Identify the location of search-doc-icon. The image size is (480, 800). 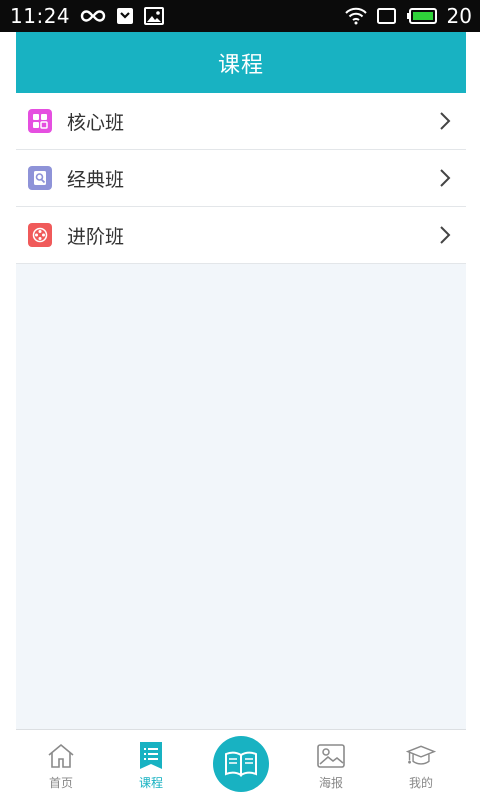
(40, 178).